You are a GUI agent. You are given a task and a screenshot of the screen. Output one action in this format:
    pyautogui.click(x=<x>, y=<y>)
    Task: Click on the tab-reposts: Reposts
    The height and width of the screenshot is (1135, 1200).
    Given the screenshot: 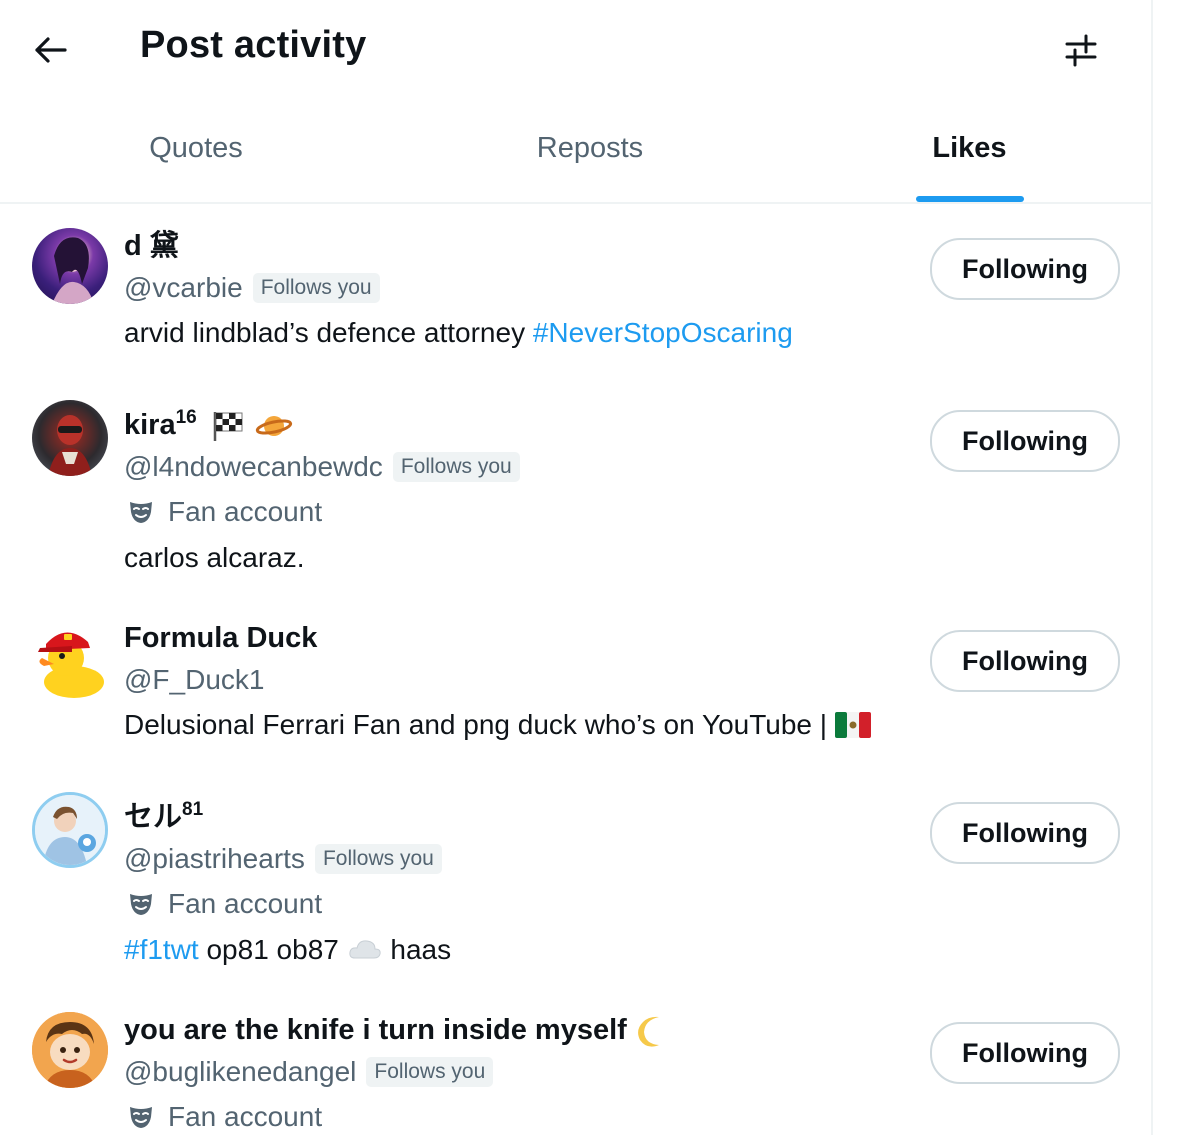 What is the action you would take?
    pyautogui.click(x=590, y=151)
    